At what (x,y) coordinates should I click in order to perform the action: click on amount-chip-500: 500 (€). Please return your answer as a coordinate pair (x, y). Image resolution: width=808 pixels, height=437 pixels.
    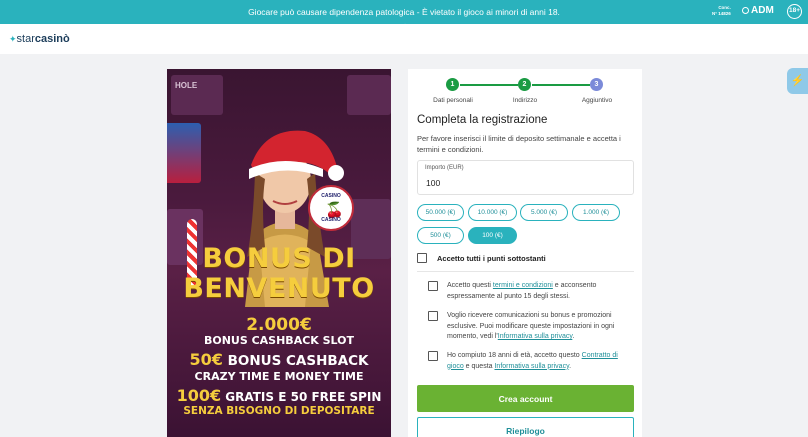
    Looking at the image, I should click on (440, 235).